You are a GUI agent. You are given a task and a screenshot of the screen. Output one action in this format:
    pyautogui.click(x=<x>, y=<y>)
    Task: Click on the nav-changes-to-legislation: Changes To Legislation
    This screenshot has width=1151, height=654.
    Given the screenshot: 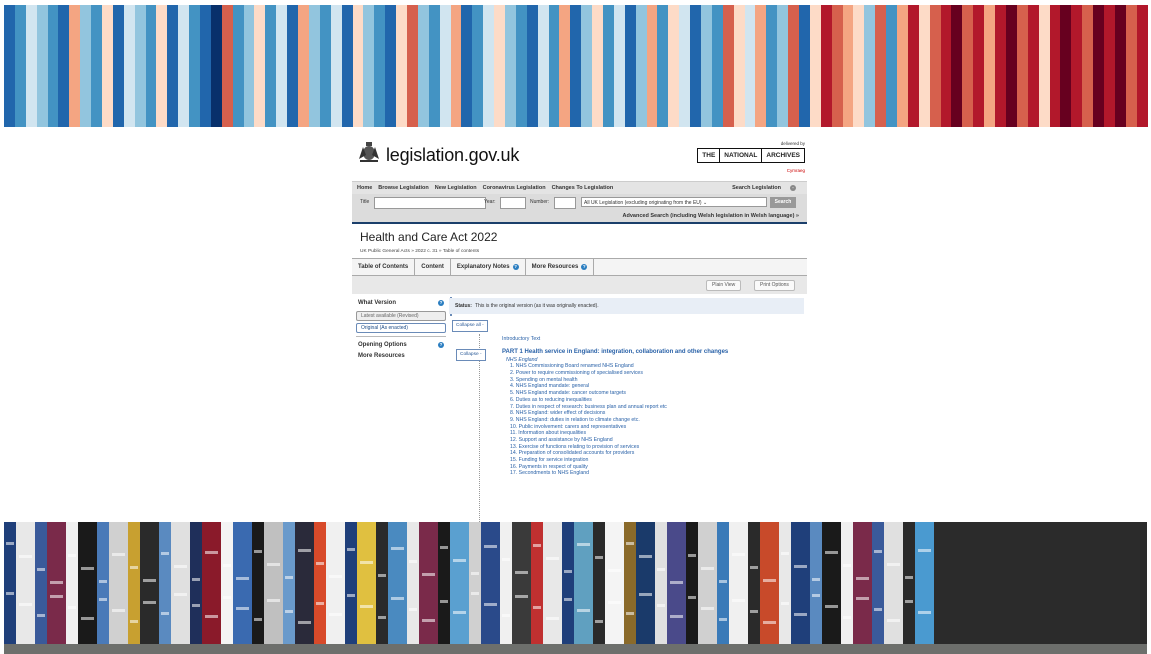 What is the action you would take?
    pyautogui.click(x=583, y=188)
    